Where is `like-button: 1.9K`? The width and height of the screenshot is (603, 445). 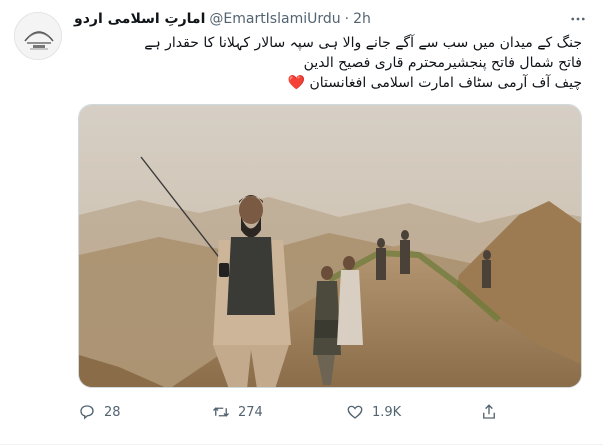 like-button: 1.9K is located at coordinates (373, 412).